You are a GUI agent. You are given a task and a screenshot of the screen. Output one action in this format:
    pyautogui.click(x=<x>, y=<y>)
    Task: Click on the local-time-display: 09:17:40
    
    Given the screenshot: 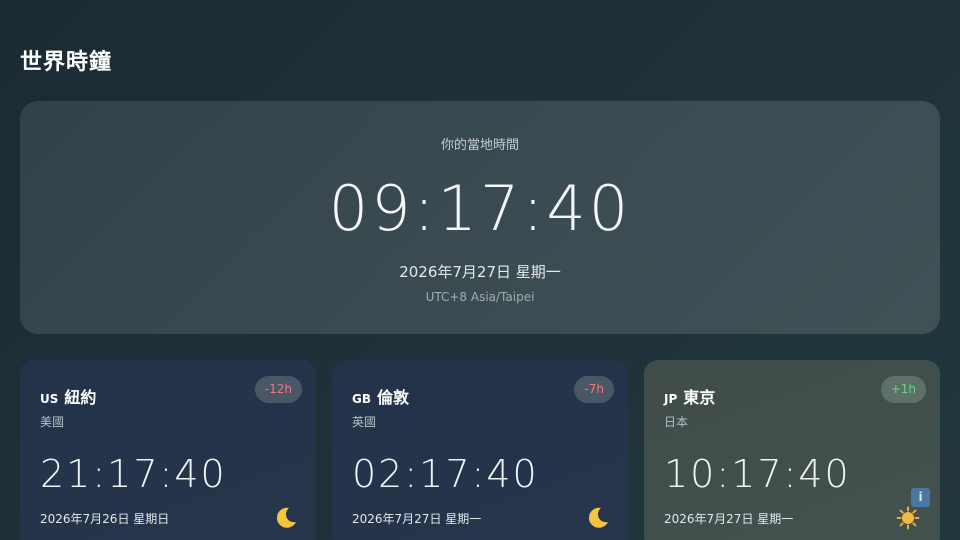 What is the action you would take?
    pyautogui.click(x=480, y=208)
    